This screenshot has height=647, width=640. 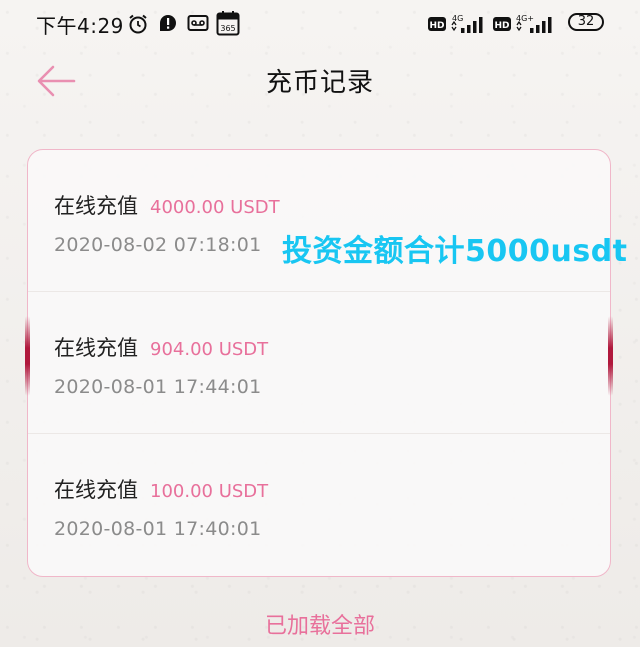 I want to click on signal-2-icon: HD 4G+, so click(x=522, y=23).